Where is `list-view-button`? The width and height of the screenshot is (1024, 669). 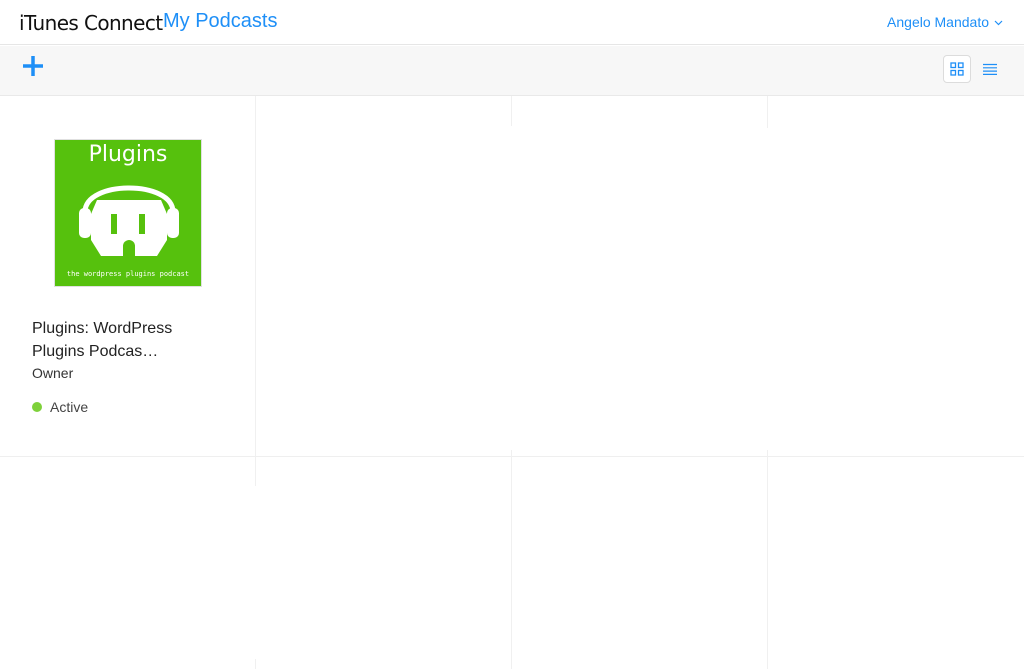 list-view-button is located at coordinates (990, 69).